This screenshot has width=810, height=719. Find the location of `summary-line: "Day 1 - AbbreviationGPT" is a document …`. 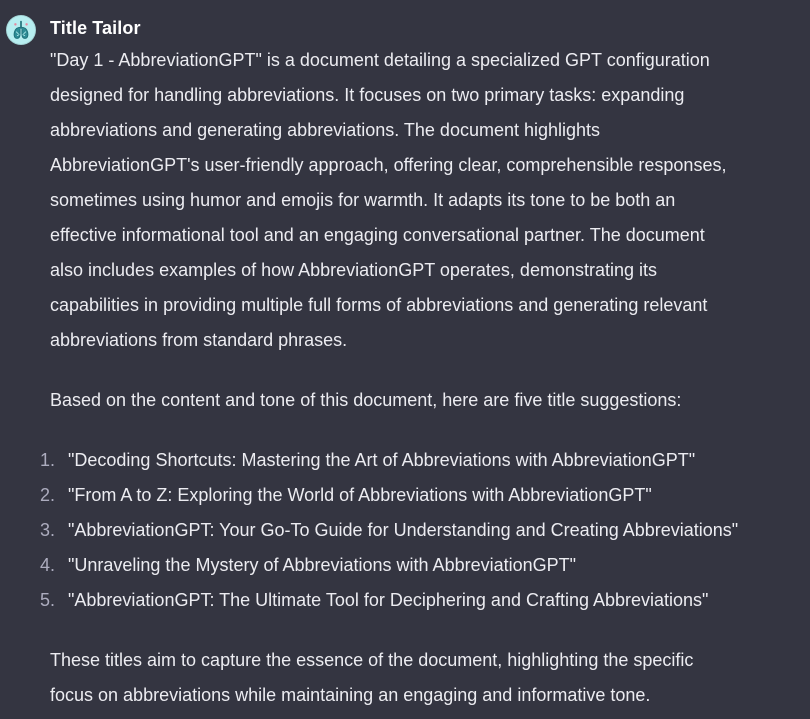

summary-line: "Day 1 - AbbreviationGPT" is a document … is located at coordinates (380, 60).